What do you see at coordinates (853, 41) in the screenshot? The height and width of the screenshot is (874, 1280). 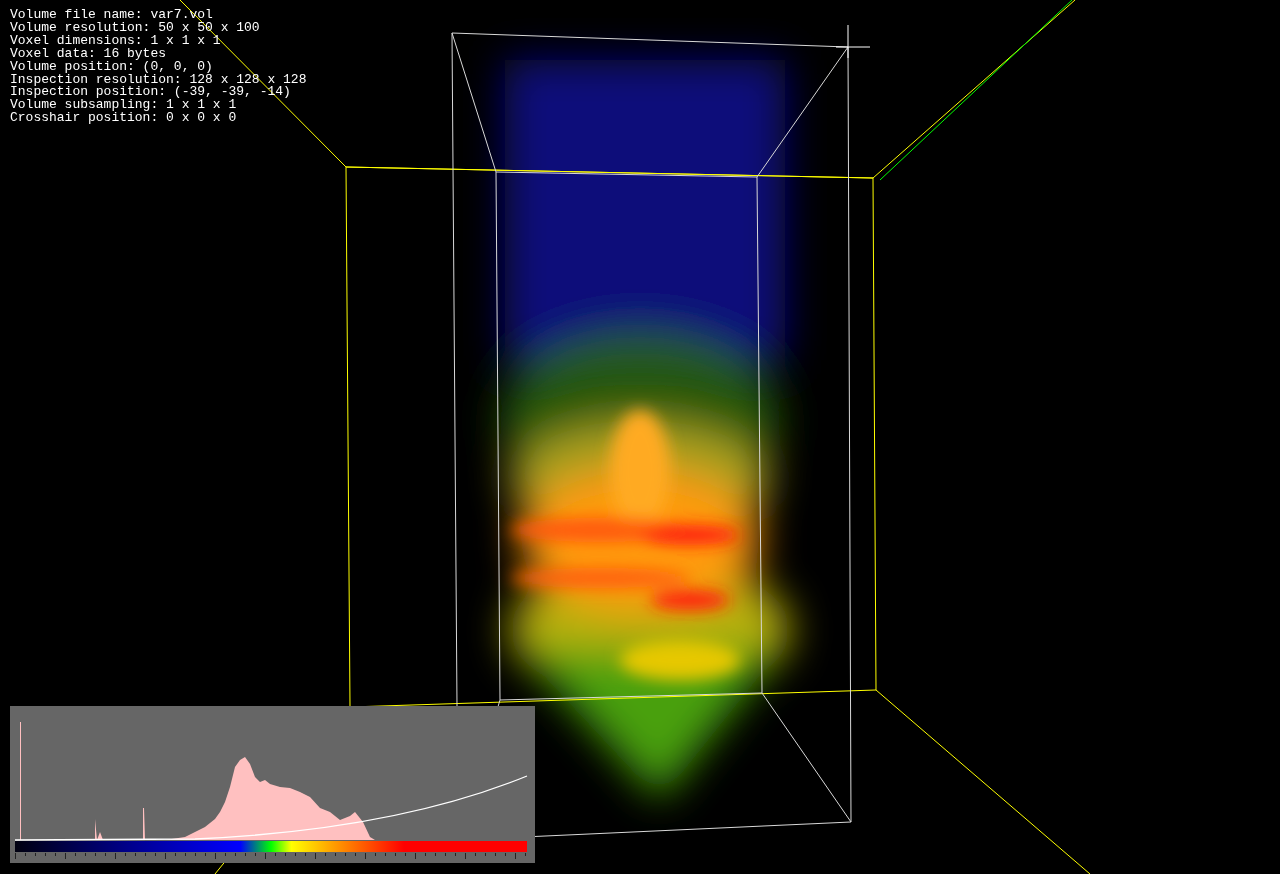 I see `crosshair-icon` at bounding box center [853, 41].